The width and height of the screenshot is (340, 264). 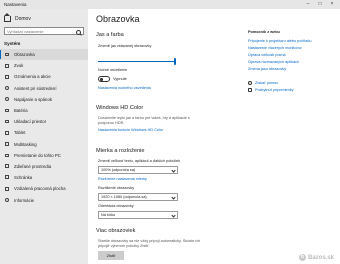 I want to click on settings-search, so click(x=44, y=31).